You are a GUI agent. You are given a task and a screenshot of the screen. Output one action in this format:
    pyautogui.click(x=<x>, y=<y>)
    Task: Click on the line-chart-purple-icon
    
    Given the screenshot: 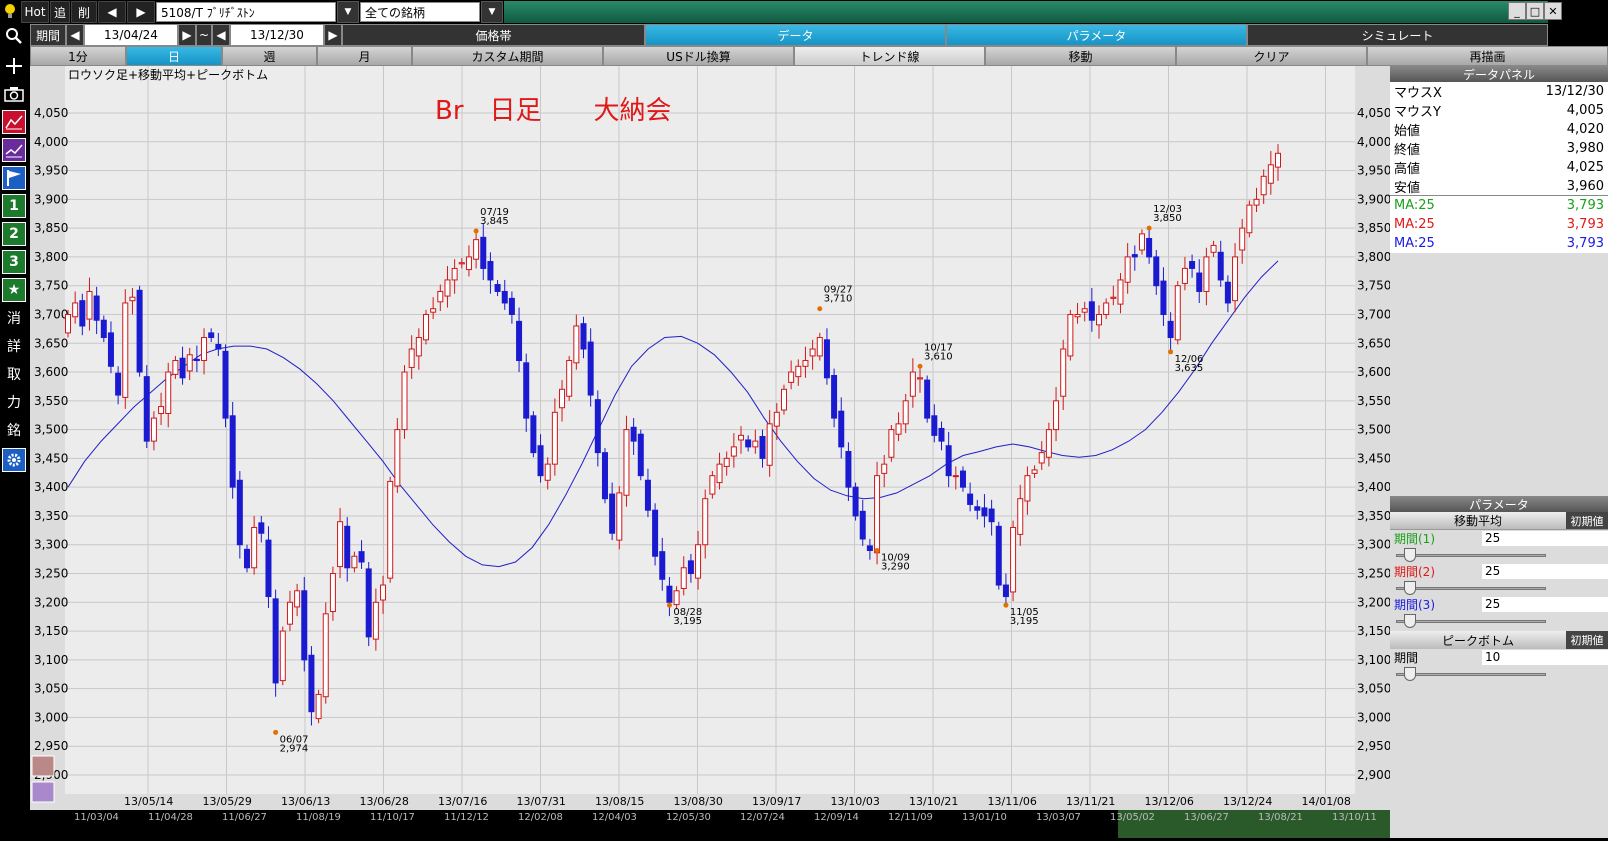 What is the action you would take?
    pyautogui.click(x=14, y=150)
    